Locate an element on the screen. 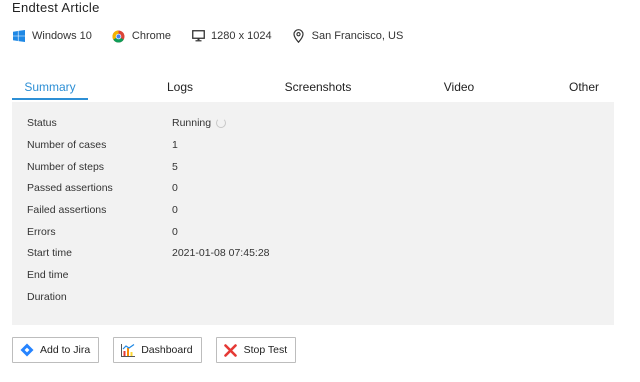  chrome-icon is located at coordinates (119, 36).